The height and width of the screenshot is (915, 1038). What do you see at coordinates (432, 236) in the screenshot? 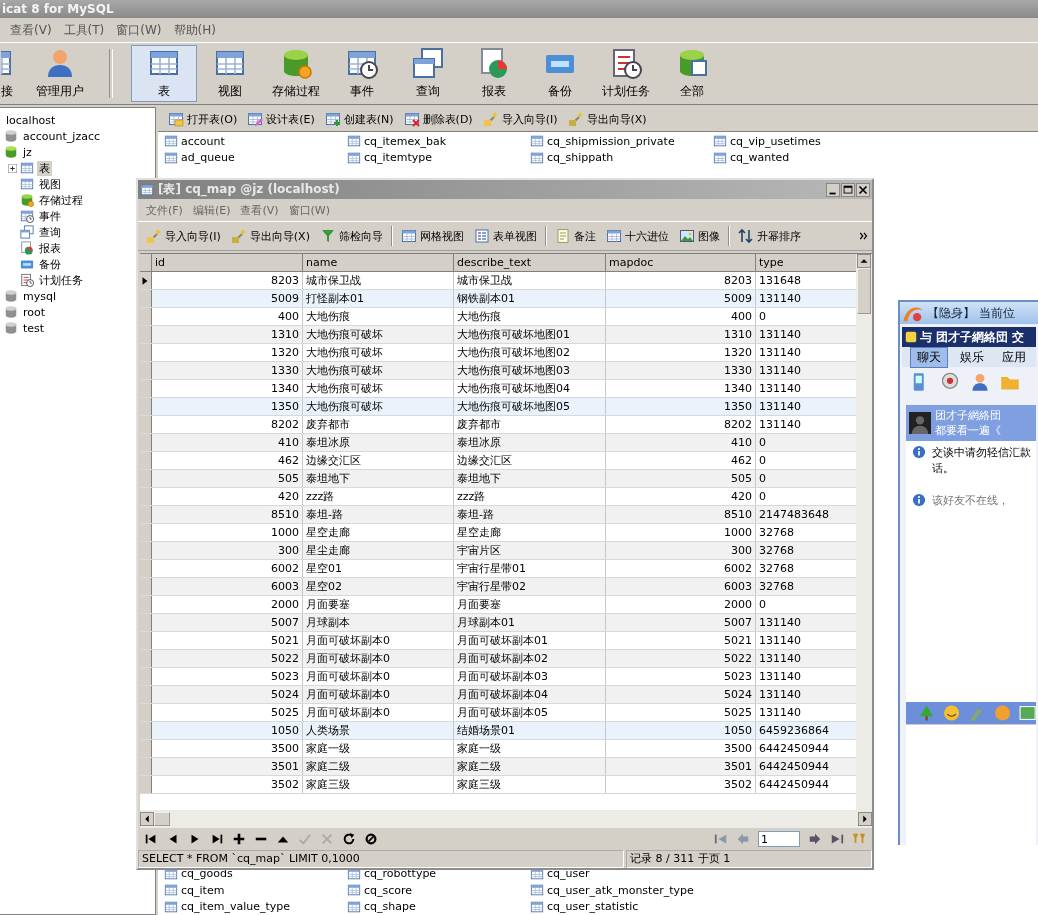
I see `toolbar-button: 网格视图` at bounding box center [432, 236].